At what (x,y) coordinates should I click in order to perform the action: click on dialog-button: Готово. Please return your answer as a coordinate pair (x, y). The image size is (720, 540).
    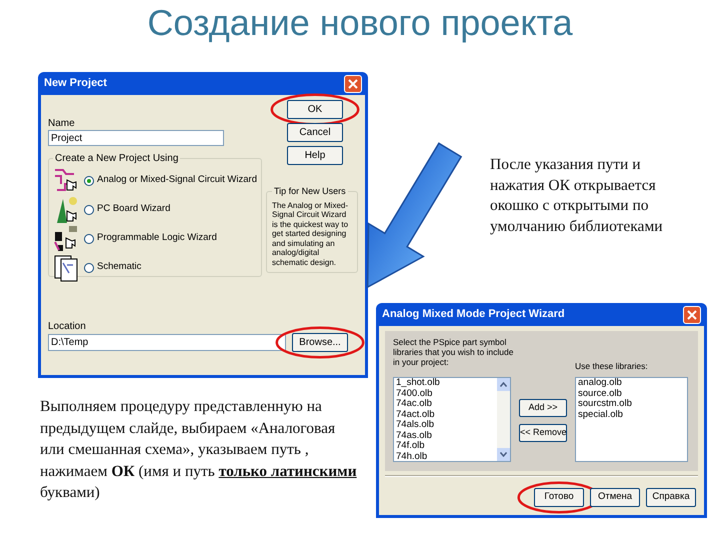
    Looking at the image, I should click on (559, 497).